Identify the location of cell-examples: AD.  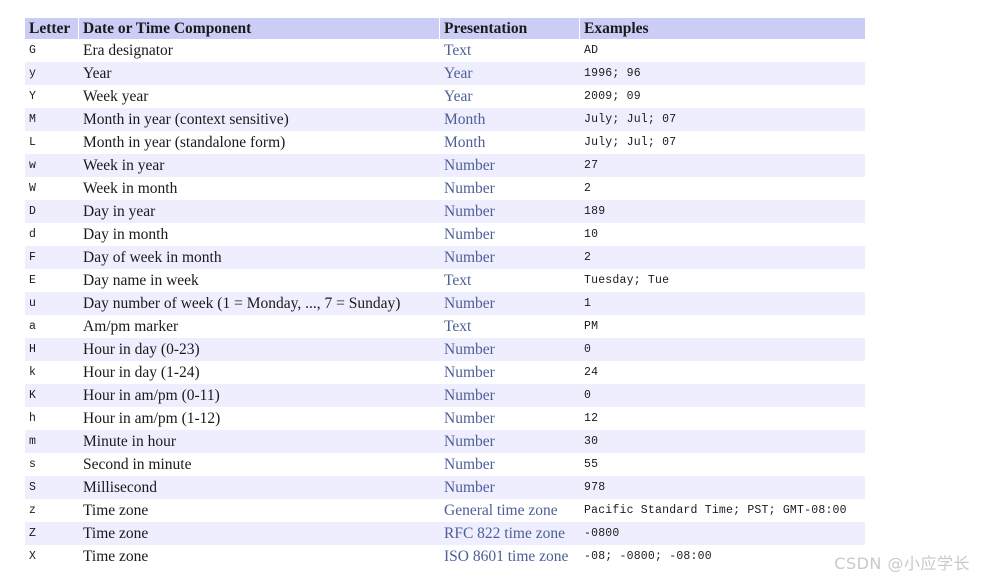
(722, 50).